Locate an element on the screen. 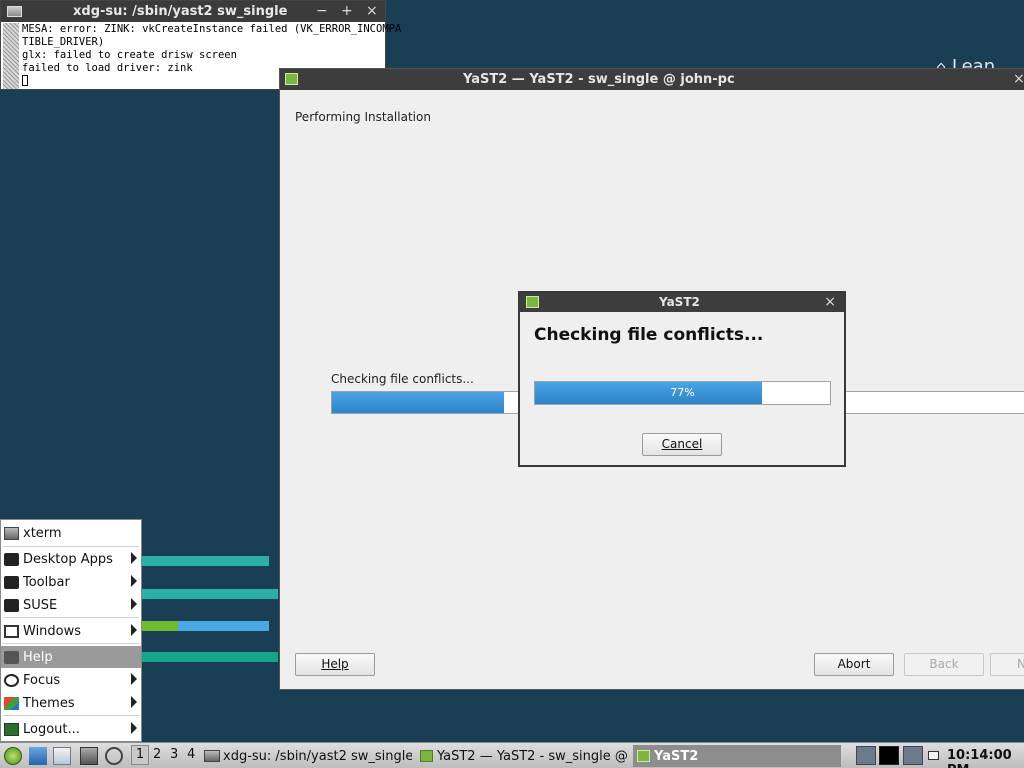 This screenshot has height=768, width=1024. dialog-titlebar: YaST2 × is located at coordinates (682, 302).